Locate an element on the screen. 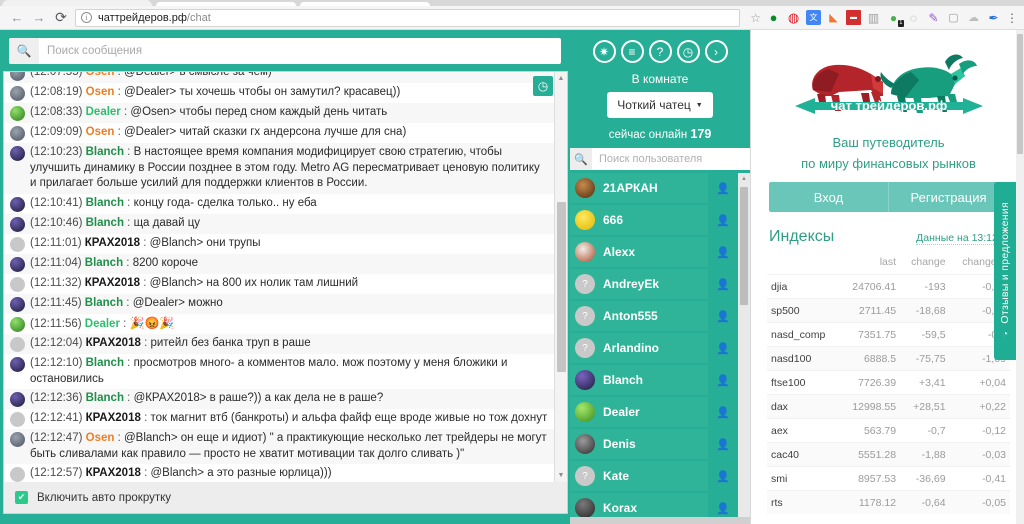  user-list-item: ? Arlandino 👤 is located at coordinates (654, 348).